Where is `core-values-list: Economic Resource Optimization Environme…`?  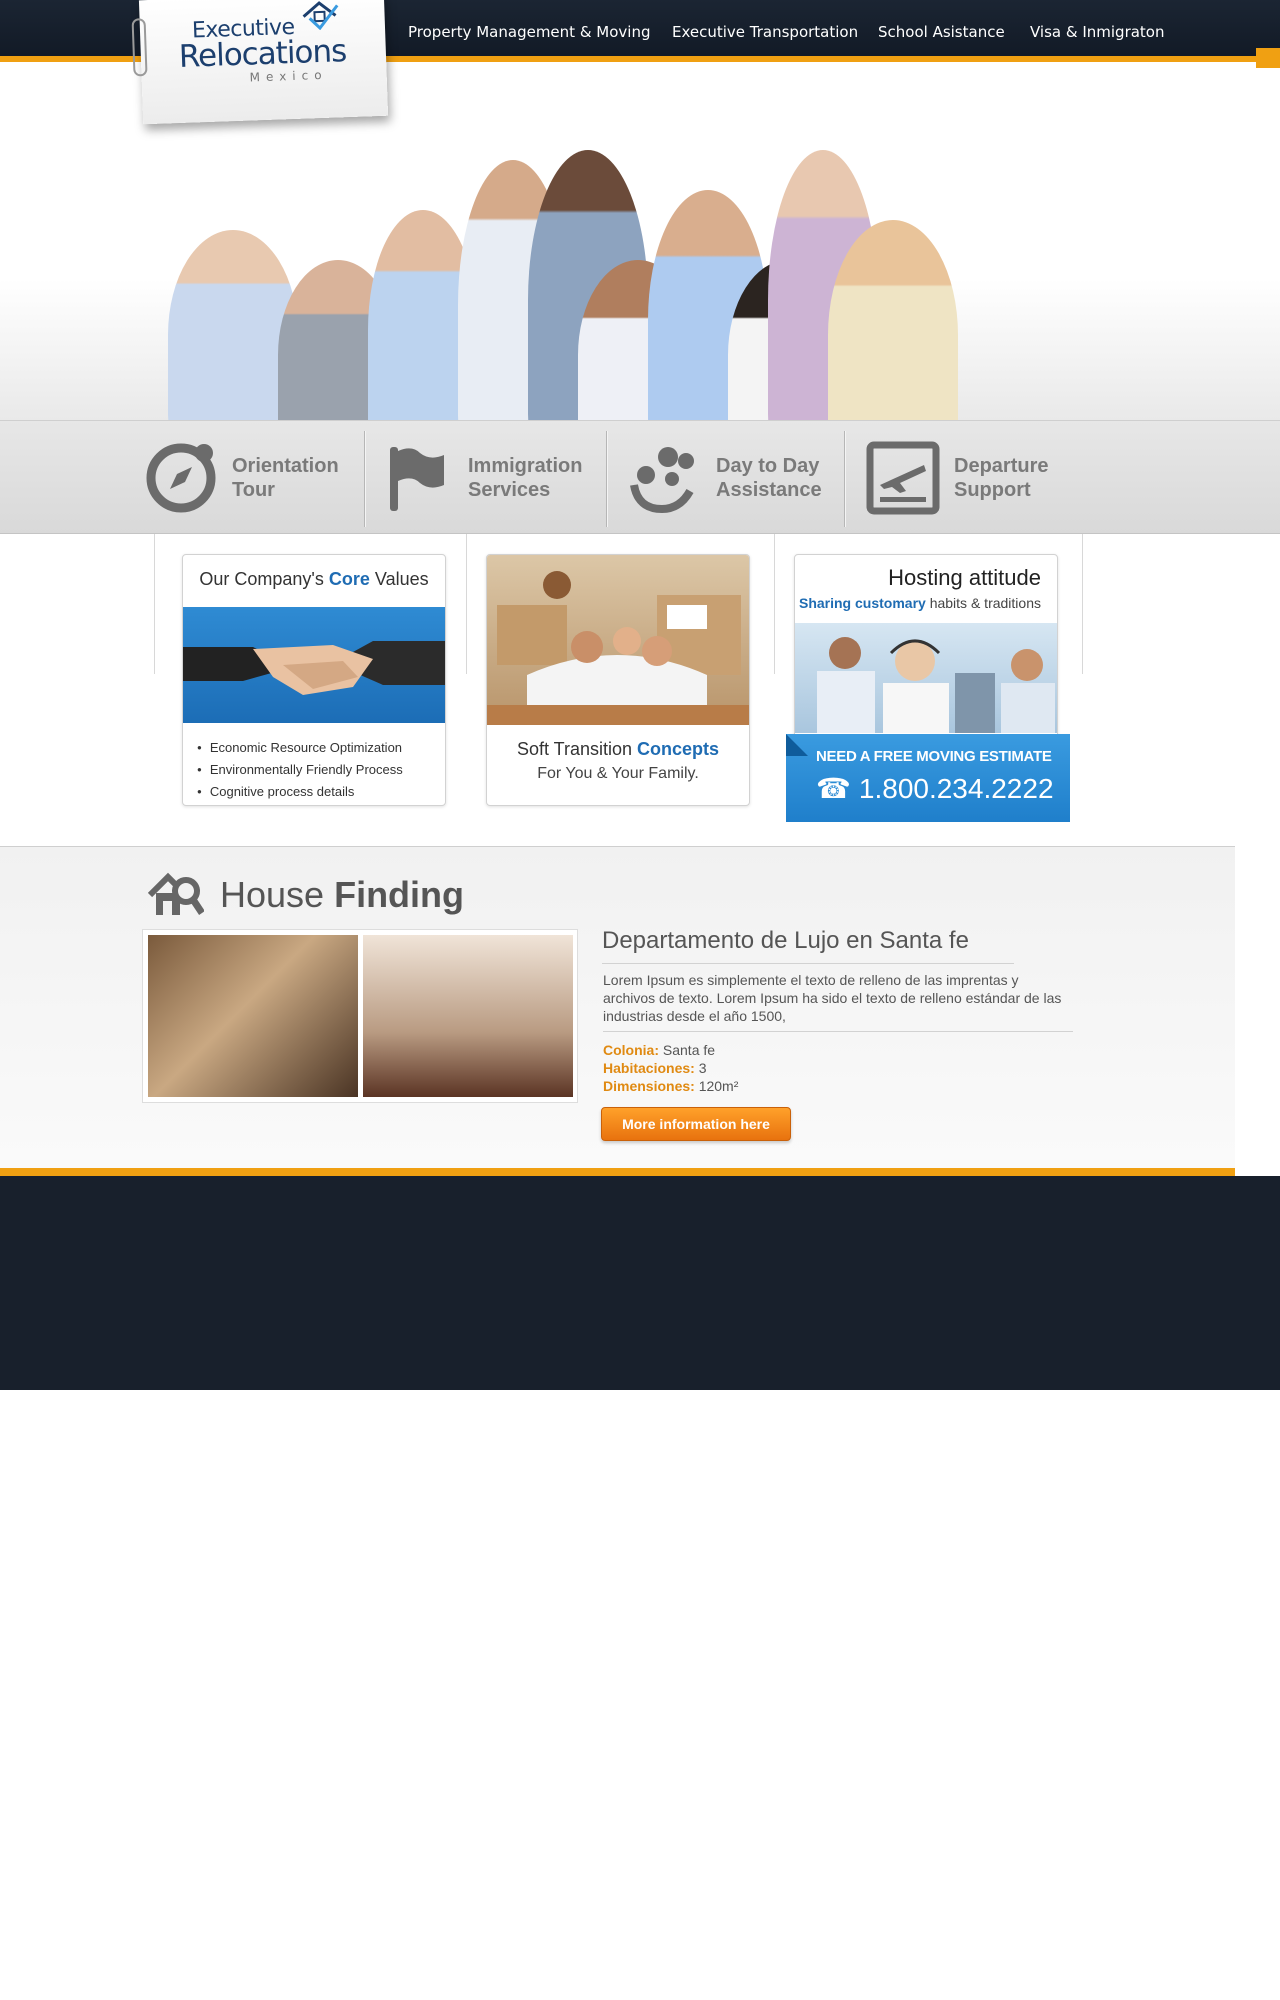
core-values-list: Economic Resource Optimization Environme… is located at coordinates (300, 770).